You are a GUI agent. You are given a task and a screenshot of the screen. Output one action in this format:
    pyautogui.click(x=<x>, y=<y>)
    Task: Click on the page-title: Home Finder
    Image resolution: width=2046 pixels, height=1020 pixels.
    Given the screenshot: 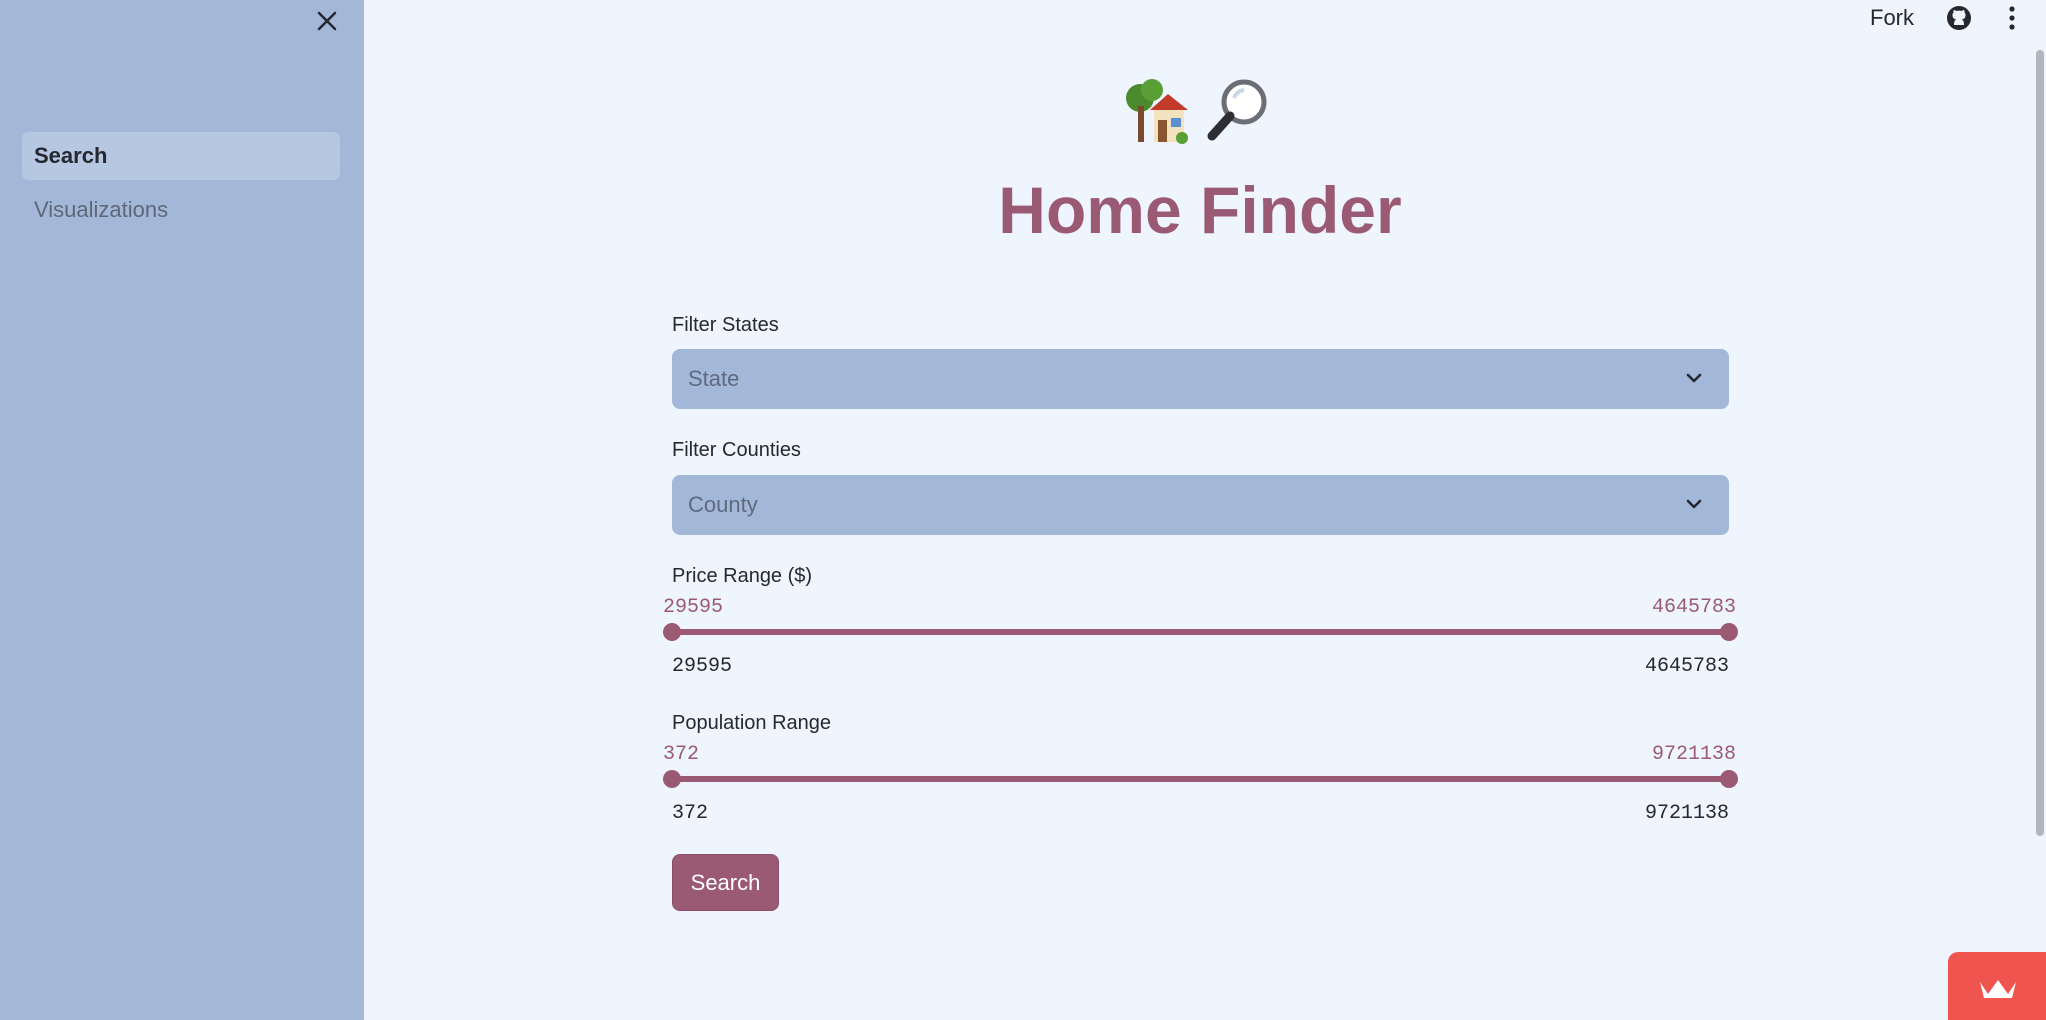 What is the action you would take?
    pyautogui.click(x=1200, y=210)
    